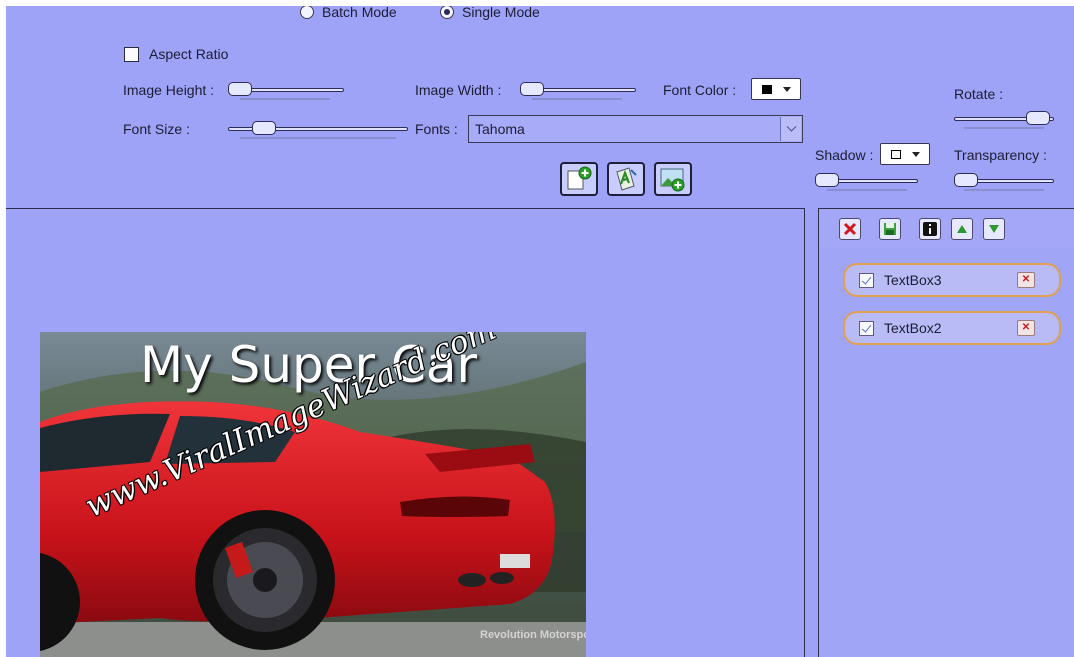  I want to click on layer-item: TextBox3 ✕, so click(952, 280).